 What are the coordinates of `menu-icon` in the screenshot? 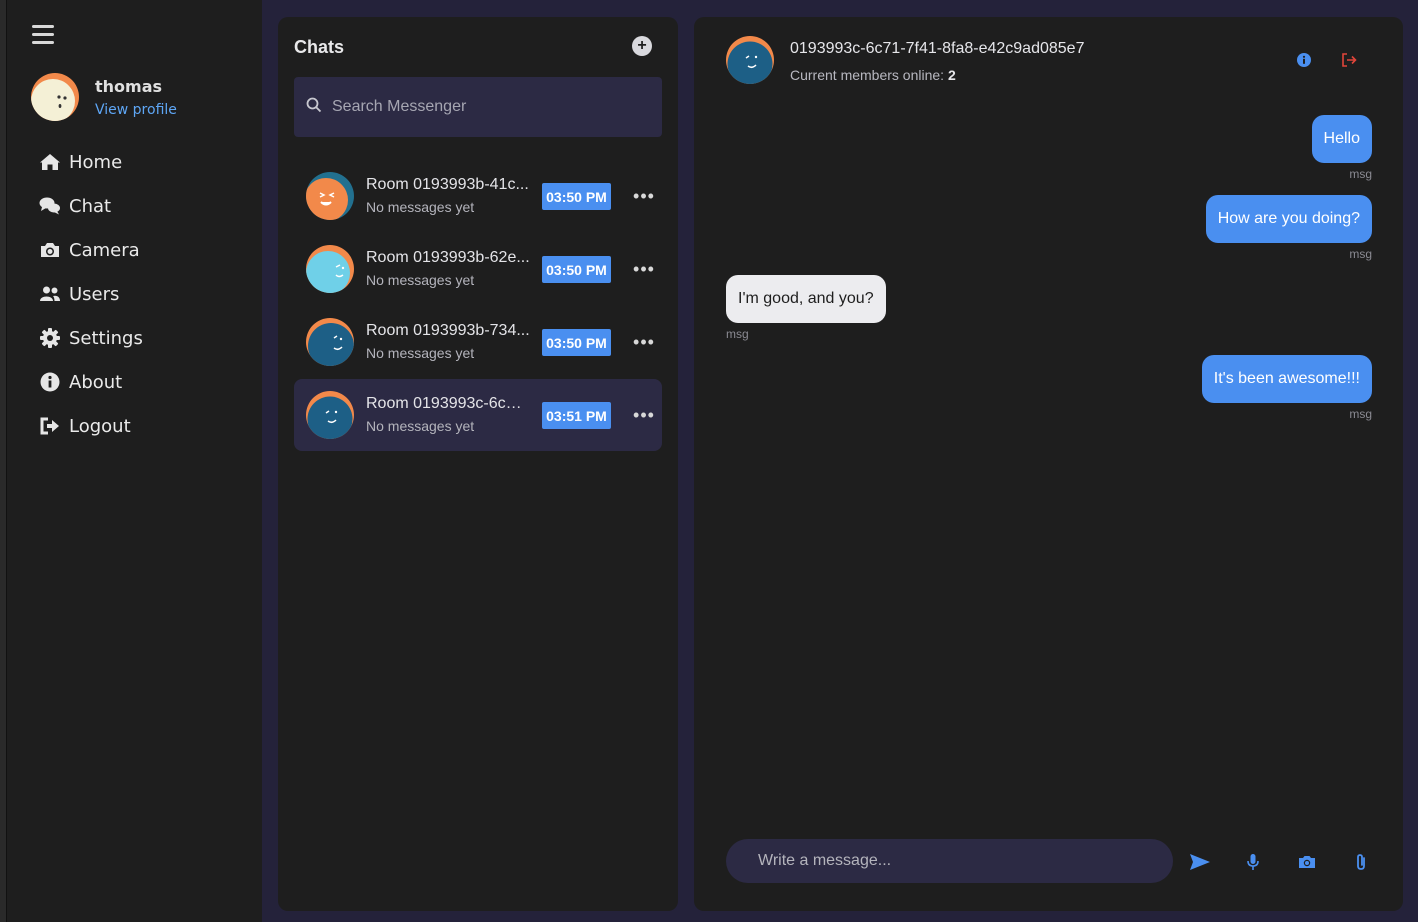 It's located at (43, 36).